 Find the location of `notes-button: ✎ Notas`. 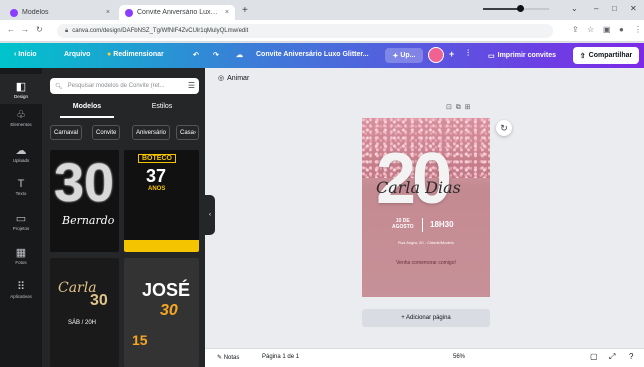

notes-button: ✎ Notas is located at coordinates (228, 357).